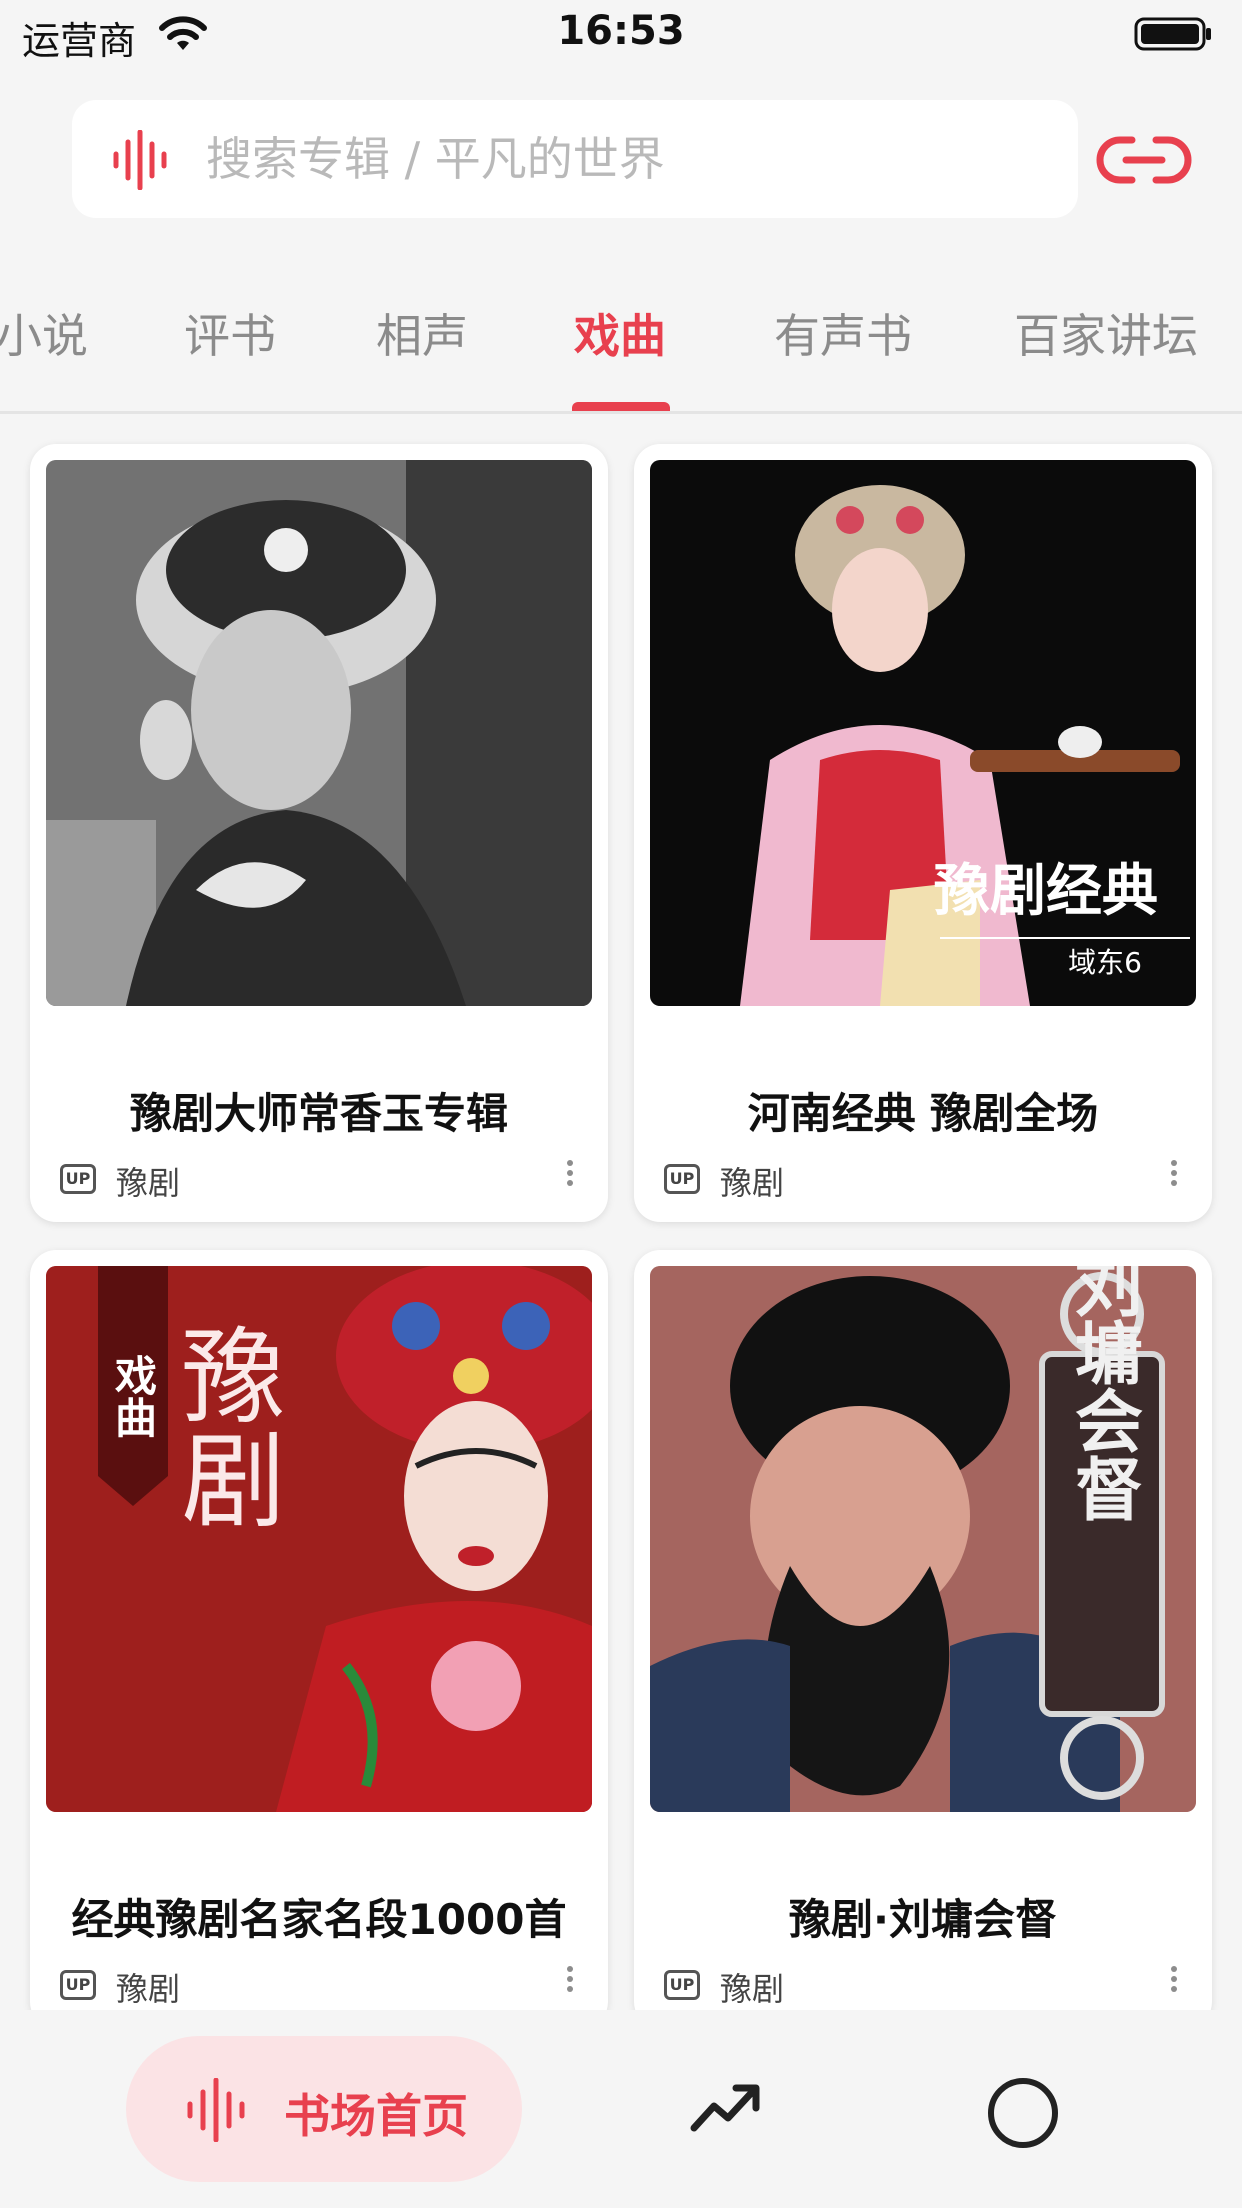 This screenshot has height=2208, width=1242. I want to click on cover-image-opera-headdress: 戏曲 豫剧, so click(319, 1539).